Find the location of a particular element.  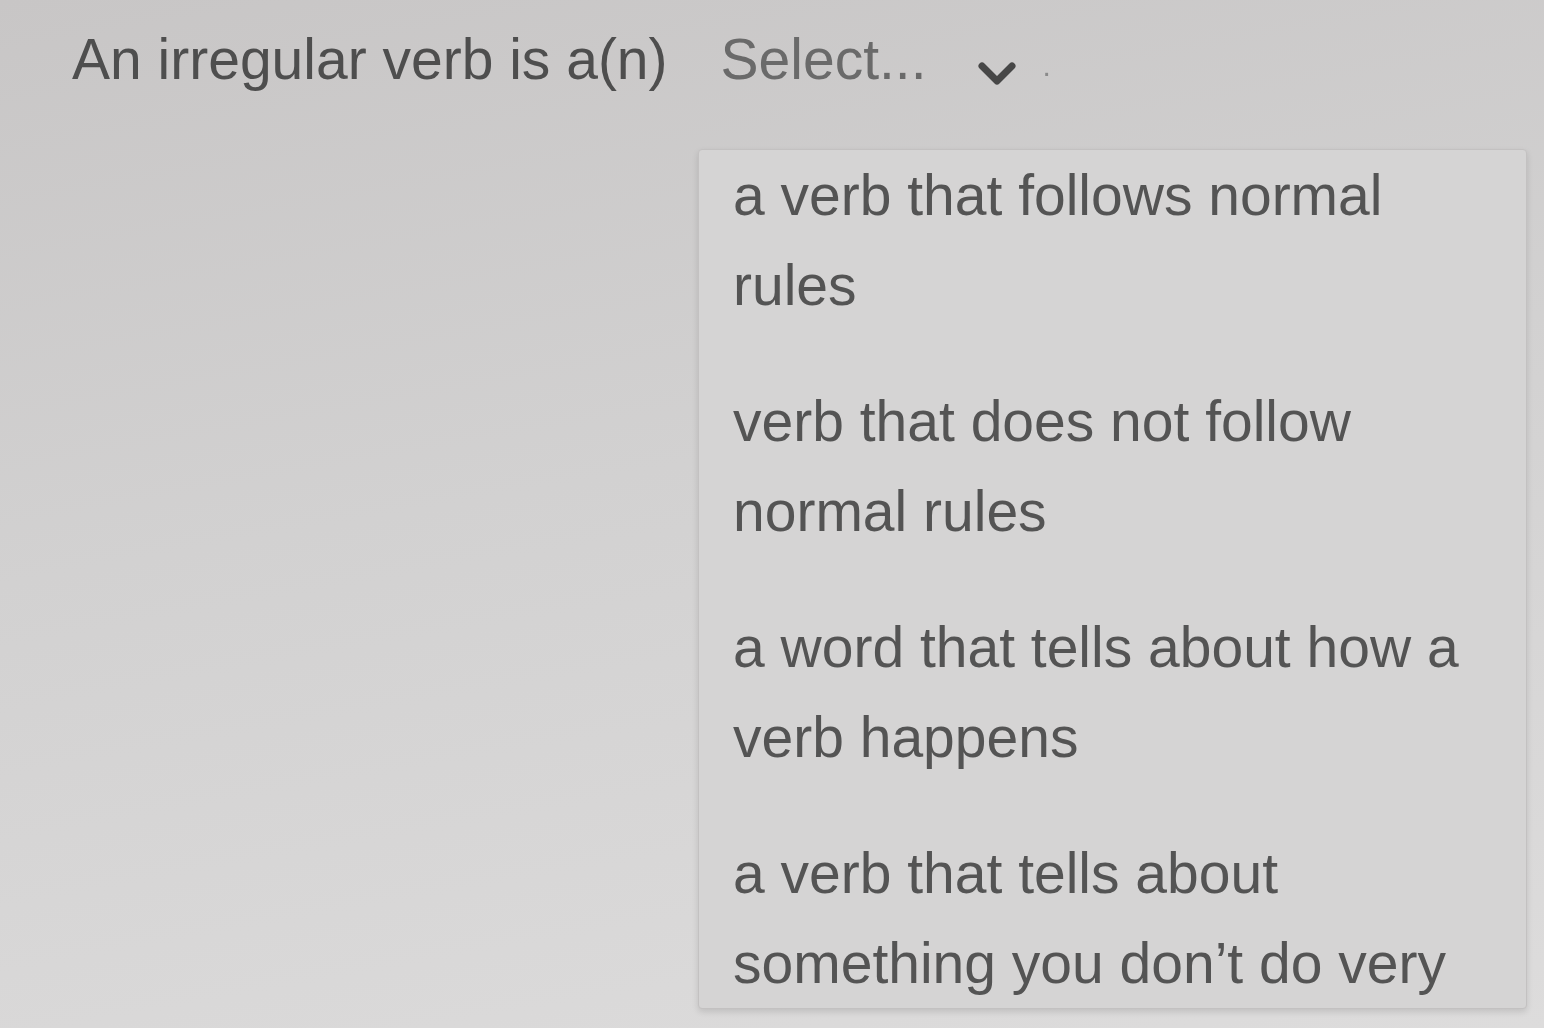

dropdown-option: a word that tells about how a verb happens is located at coordinates (1112, 692).